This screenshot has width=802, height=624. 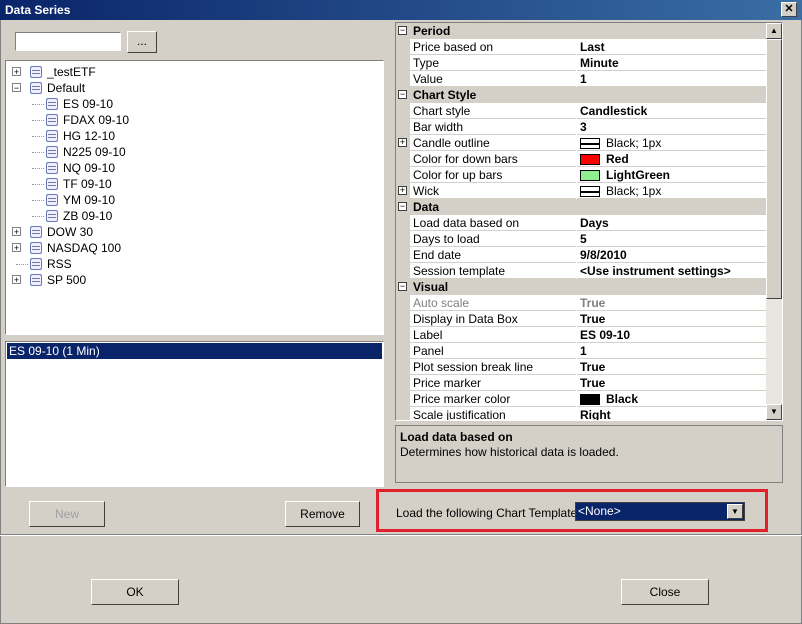 What do you see at coordinates (322, 514) in the screenshot?
I see `remove-button: Remove` at bounding box center [322, 514].